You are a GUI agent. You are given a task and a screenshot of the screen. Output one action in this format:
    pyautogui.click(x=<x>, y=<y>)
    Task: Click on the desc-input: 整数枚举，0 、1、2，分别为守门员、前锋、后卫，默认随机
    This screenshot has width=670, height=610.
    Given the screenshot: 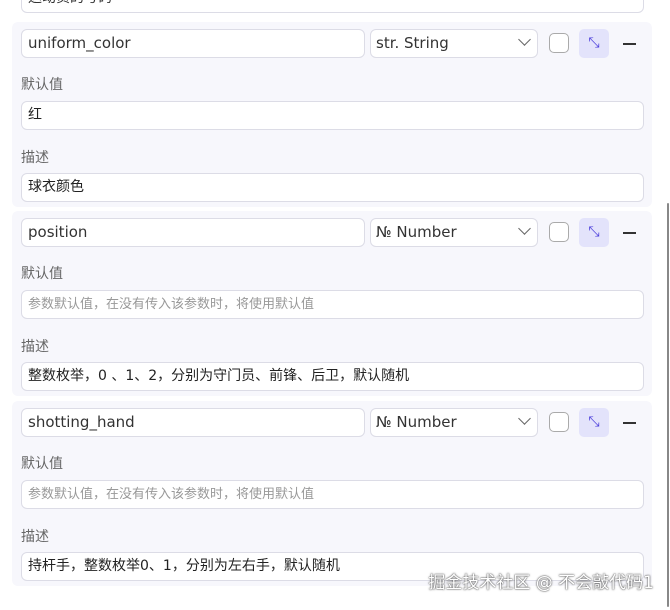 What is the action you would take?
    pyautogui.click(x=332, y=376)
    